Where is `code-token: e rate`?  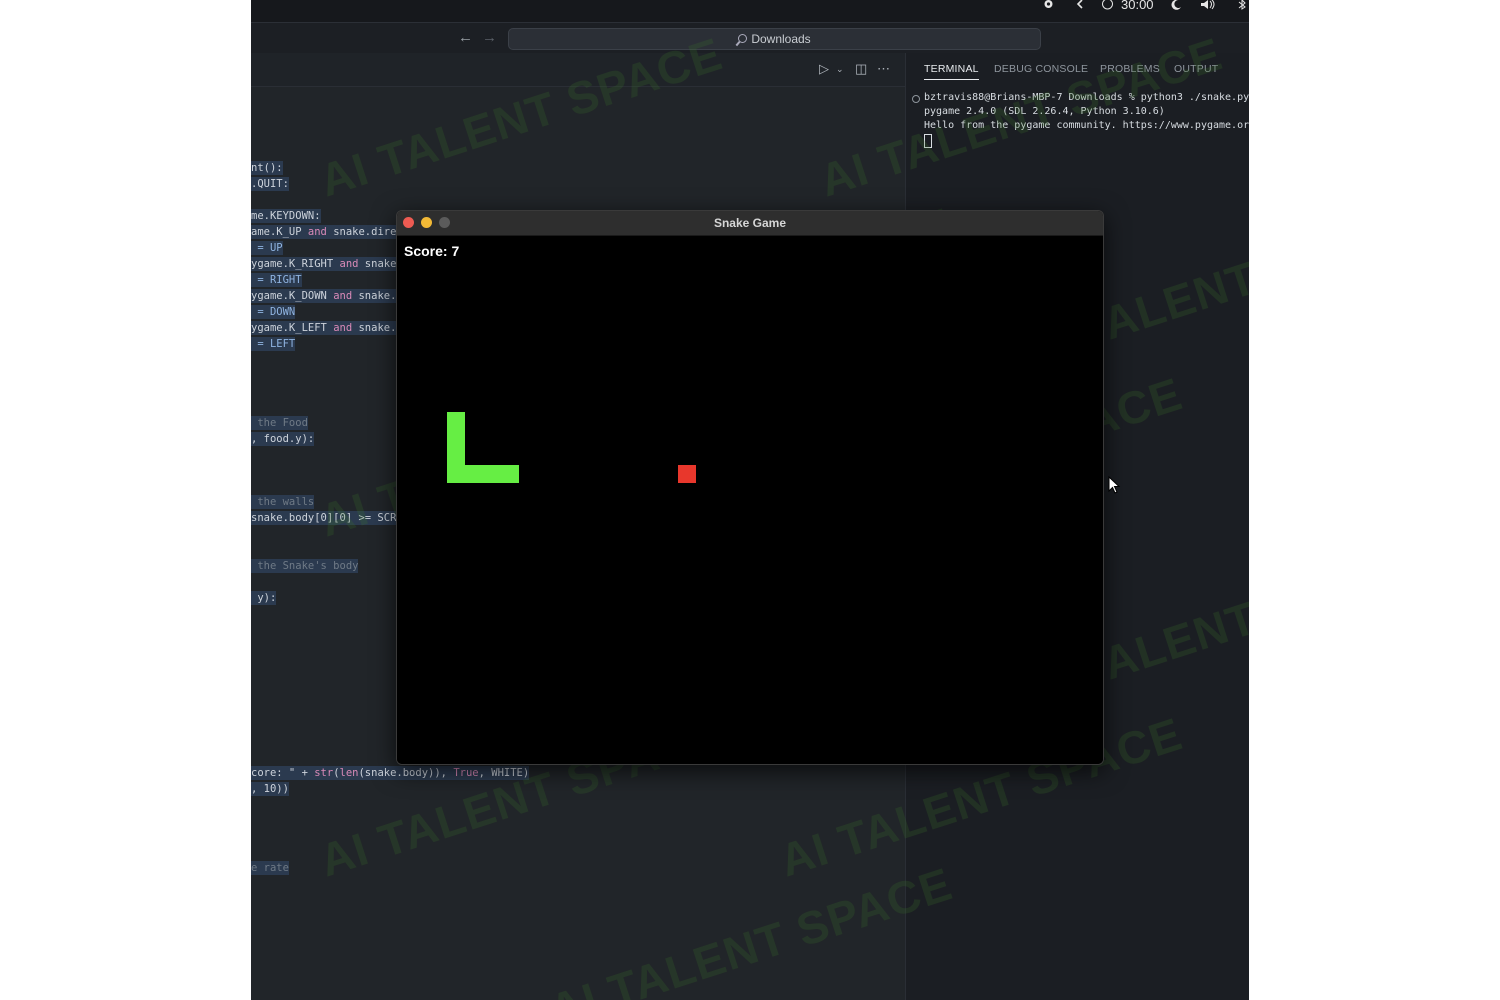 code-token: e rate is located at coordinates (270, 868).